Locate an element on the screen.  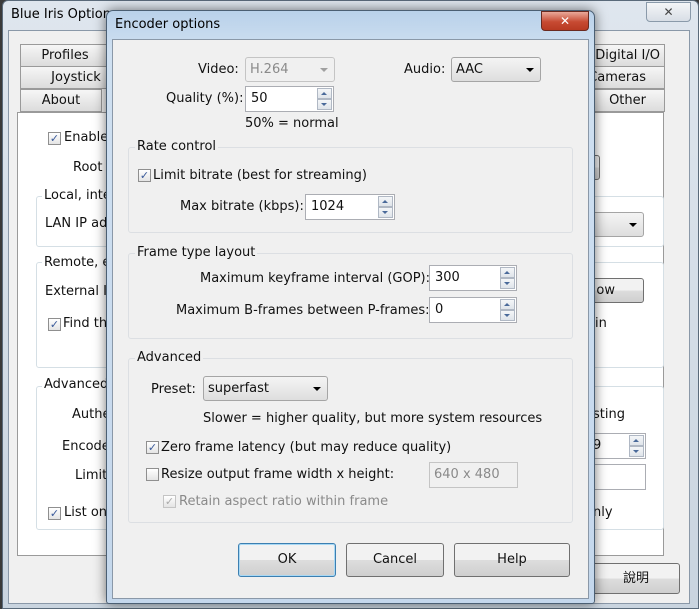
local-group-title: Local, inte is located at coordinates (77, 195).